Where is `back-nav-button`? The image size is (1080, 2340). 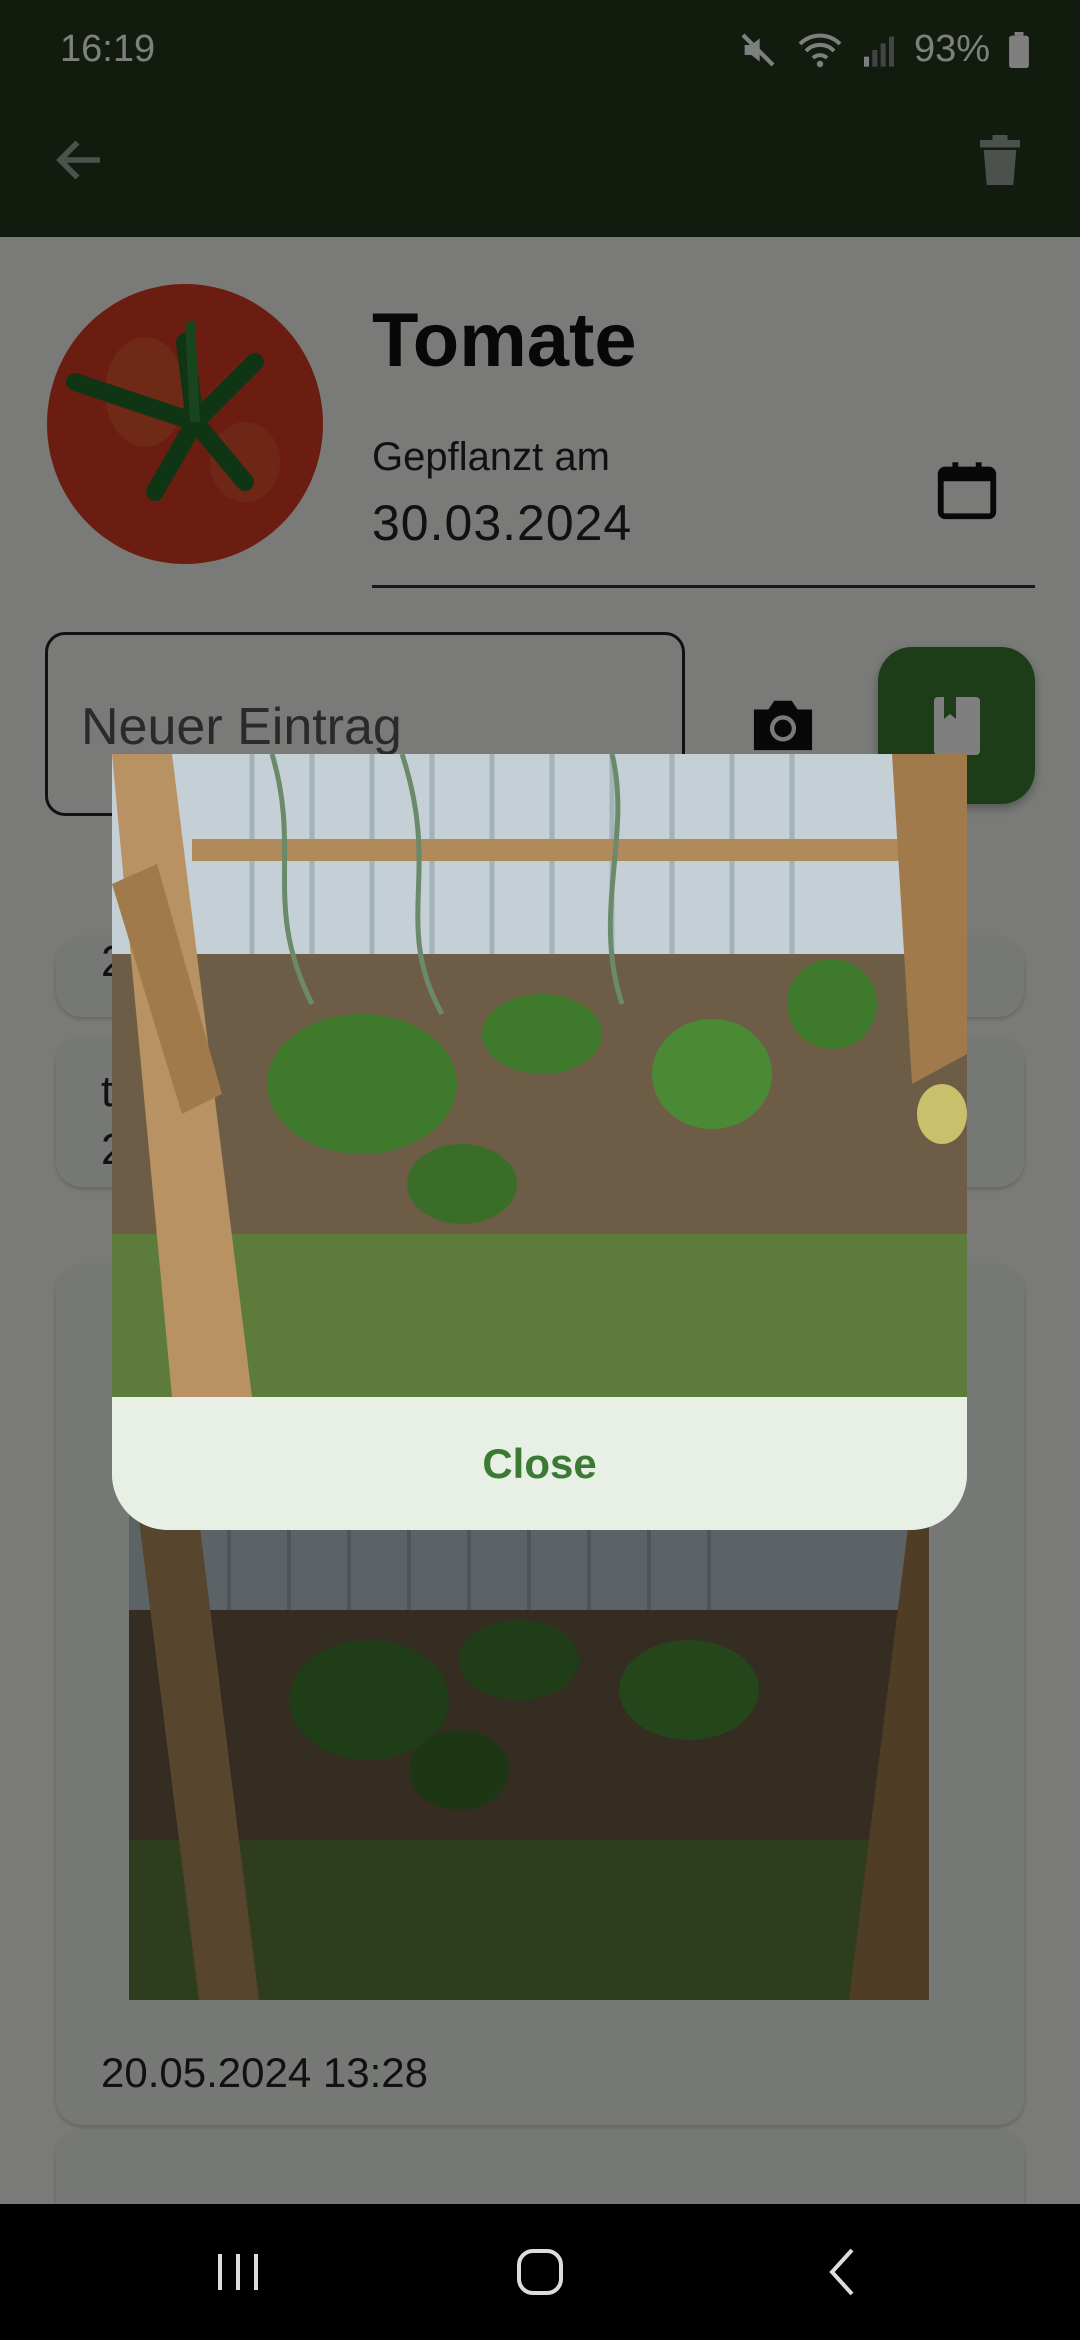
back-nav-button is located at coordinates (842, 2272).